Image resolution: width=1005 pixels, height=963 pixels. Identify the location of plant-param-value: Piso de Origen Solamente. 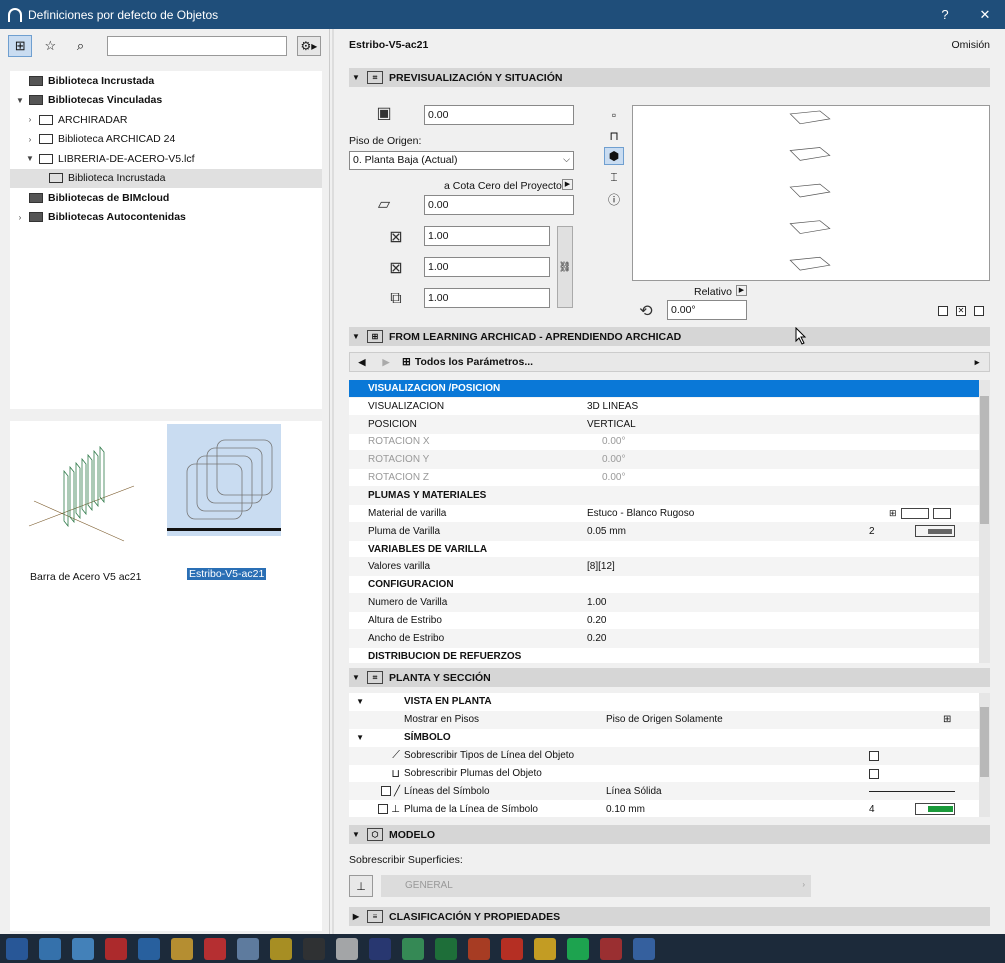
(736, 719).